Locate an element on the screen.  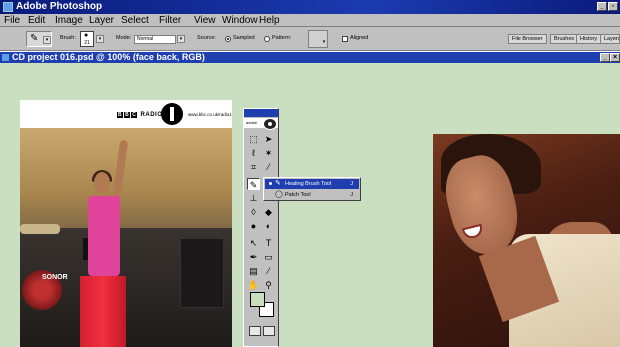
menu-edit: Edit is located at coordinates (36, 20).